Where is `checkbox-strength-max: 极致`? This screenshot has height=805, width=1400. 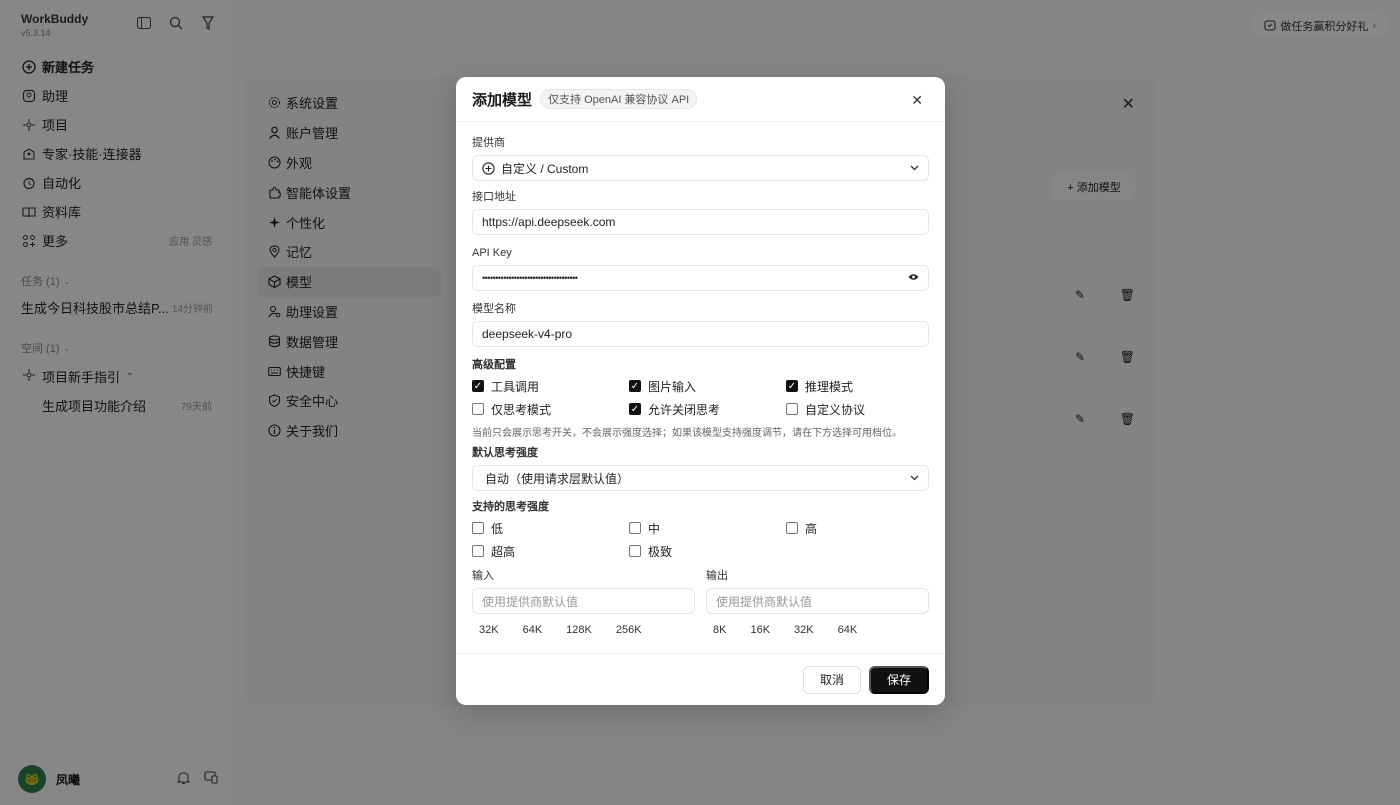
checkbox-strength-max: 极致 is located at coordinates (707, 551).